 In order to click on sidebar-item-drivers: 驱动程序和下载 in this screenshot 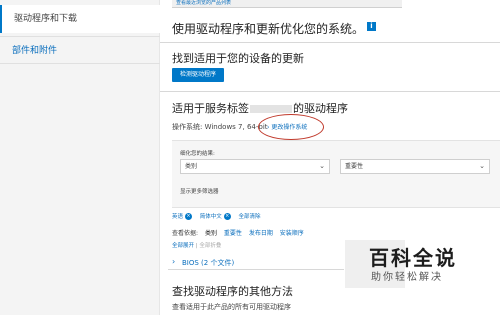, I will do `click(80, 19)`.